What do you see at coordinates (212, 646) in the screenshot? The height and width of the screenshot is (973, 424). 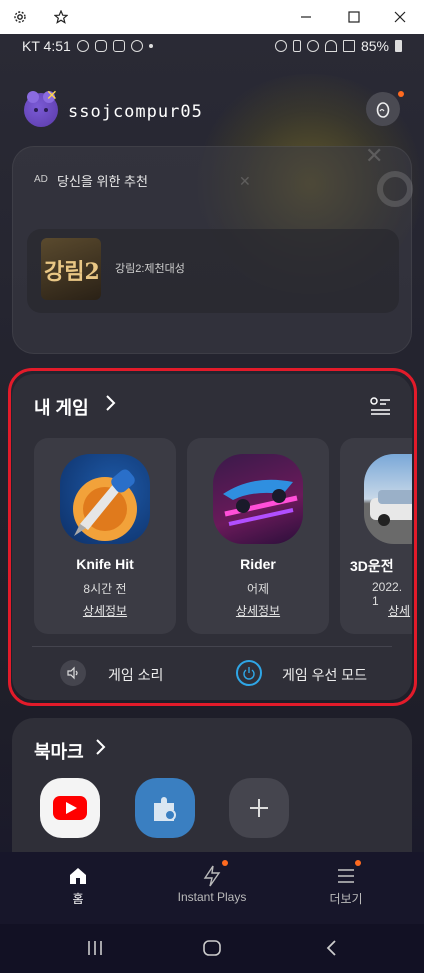 I see `divider` at bounding box center [212, 646].